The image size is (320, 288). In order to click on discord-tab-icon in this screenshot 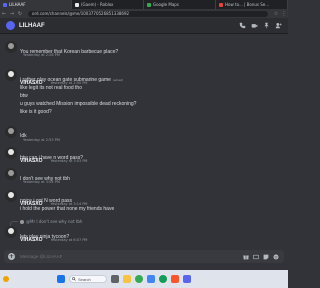, I will do `click(5, 4)`.